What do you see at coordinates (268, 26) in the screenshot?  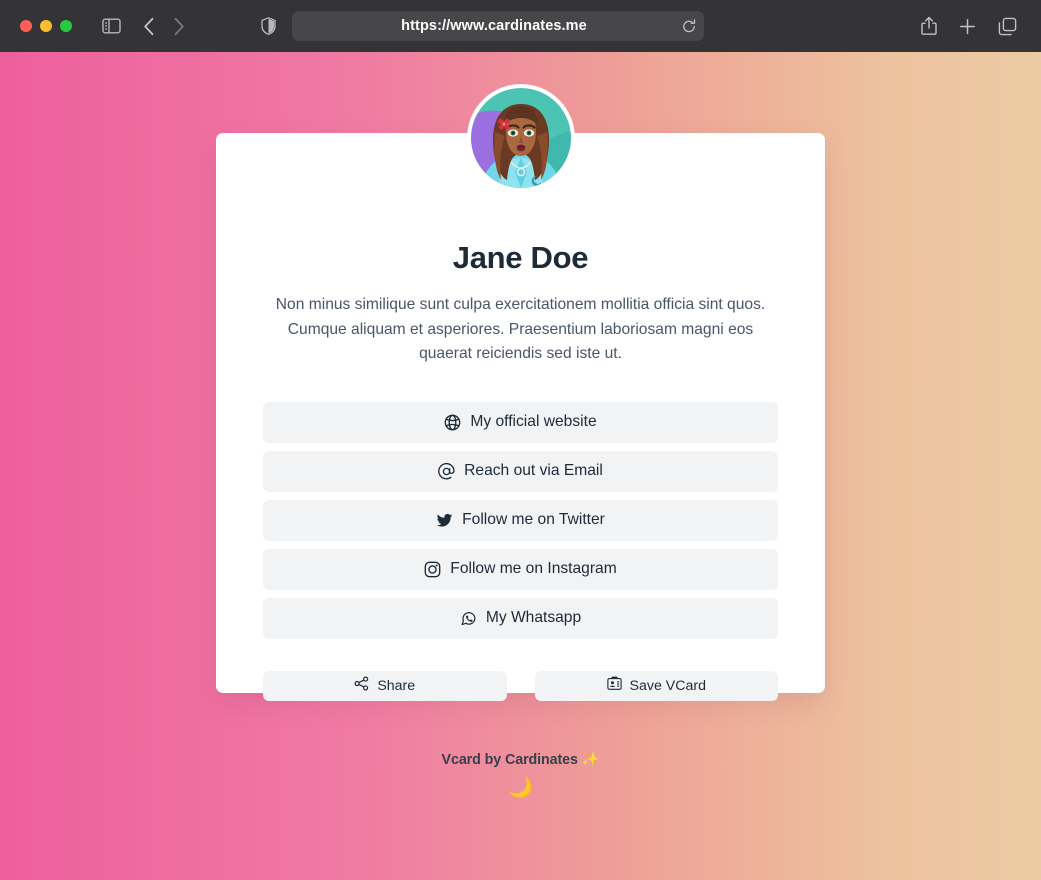 I see `privacy-shield-icon` at bounding box center [268, 26].